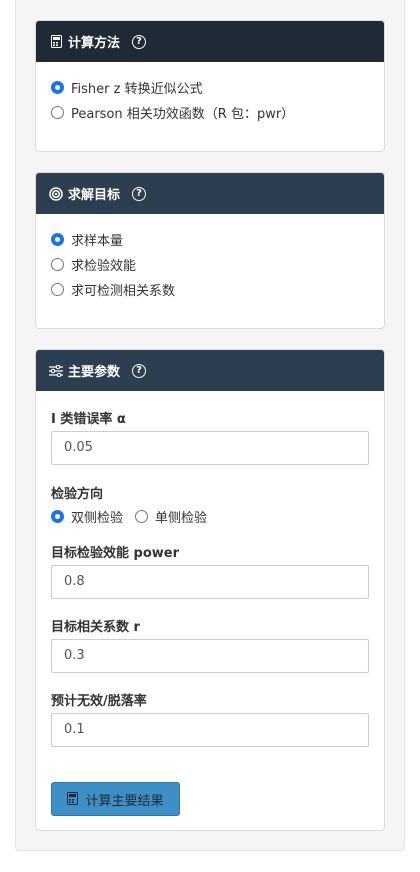  What do you see at coordinates (56, 371) in the screenshot?
I see `sliders-icon` at bounding box center [56, 371].